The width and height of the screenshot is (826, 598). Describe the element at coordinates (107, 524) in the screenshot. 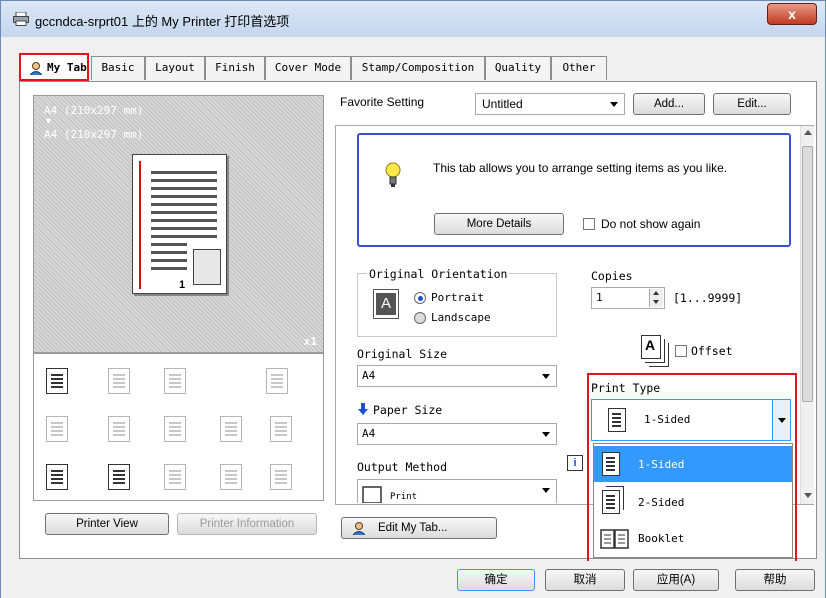

I see `printer-view-button: Printer View` at that location.